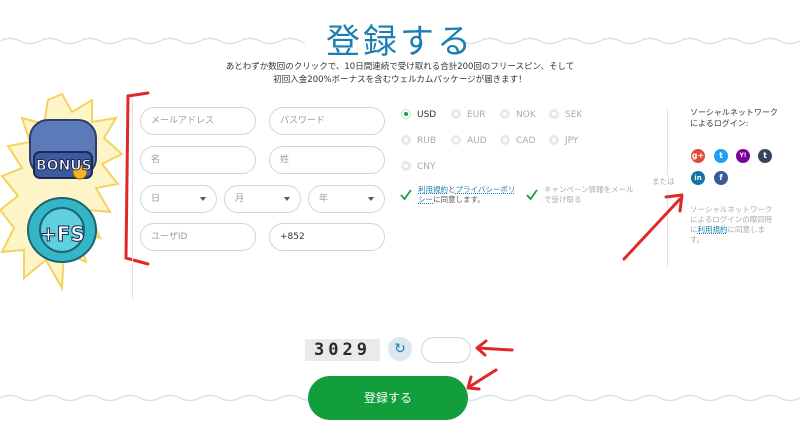 The image size is (800, 445). Describe the element at coordinates (62, 192) in the screenshot. I see `bonus-illustration` at that location.